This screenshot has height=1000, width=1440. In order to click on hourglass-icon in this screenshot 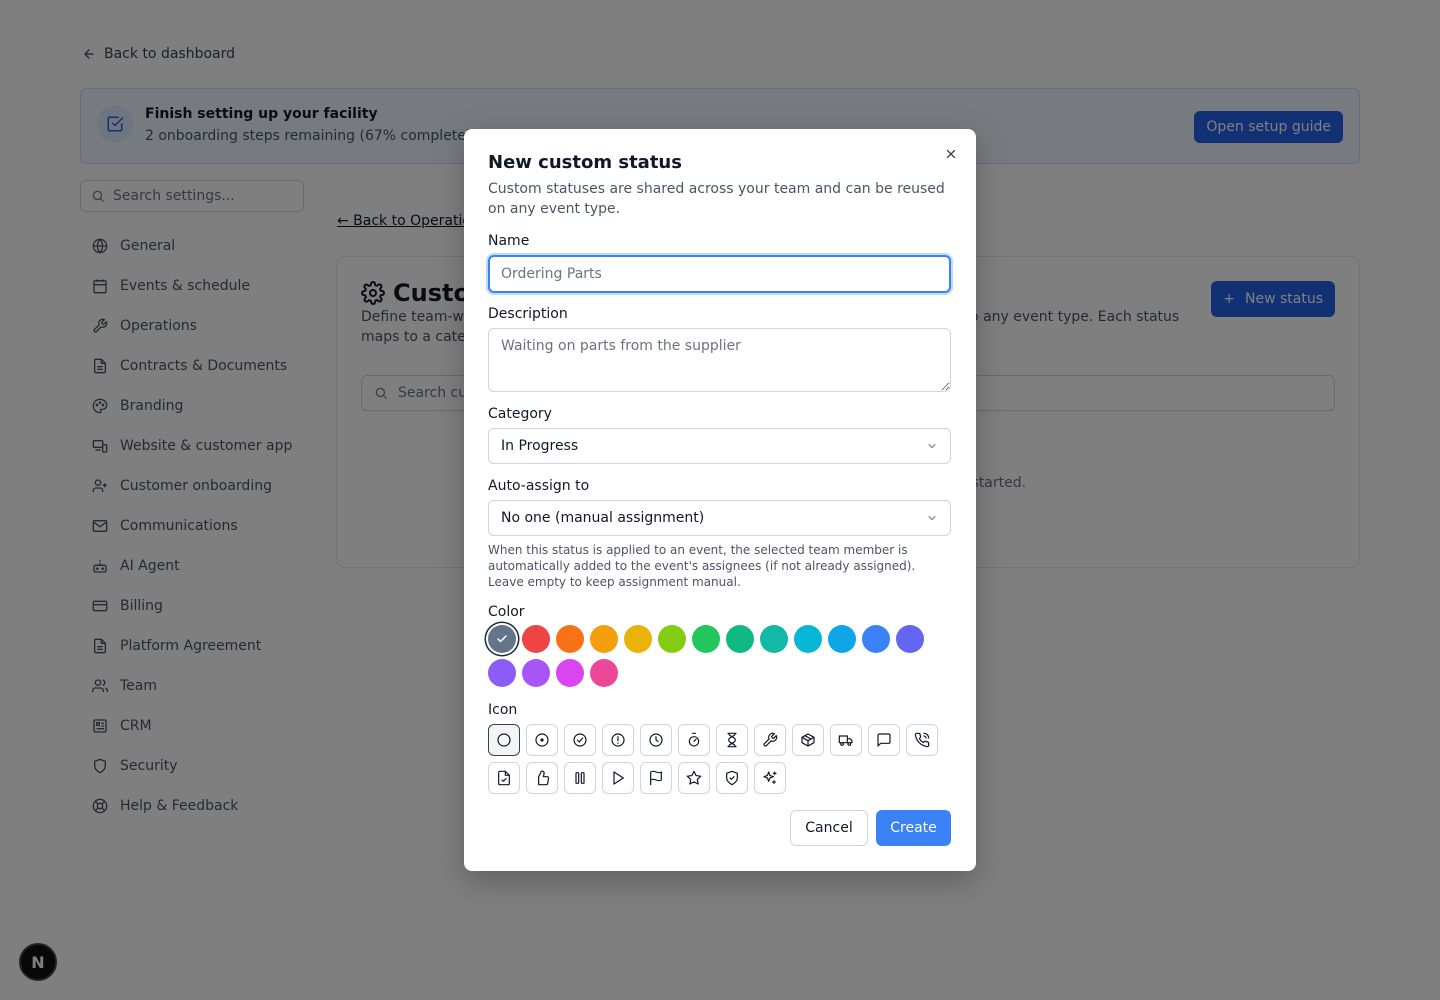, I will do `click(732, 740)`.